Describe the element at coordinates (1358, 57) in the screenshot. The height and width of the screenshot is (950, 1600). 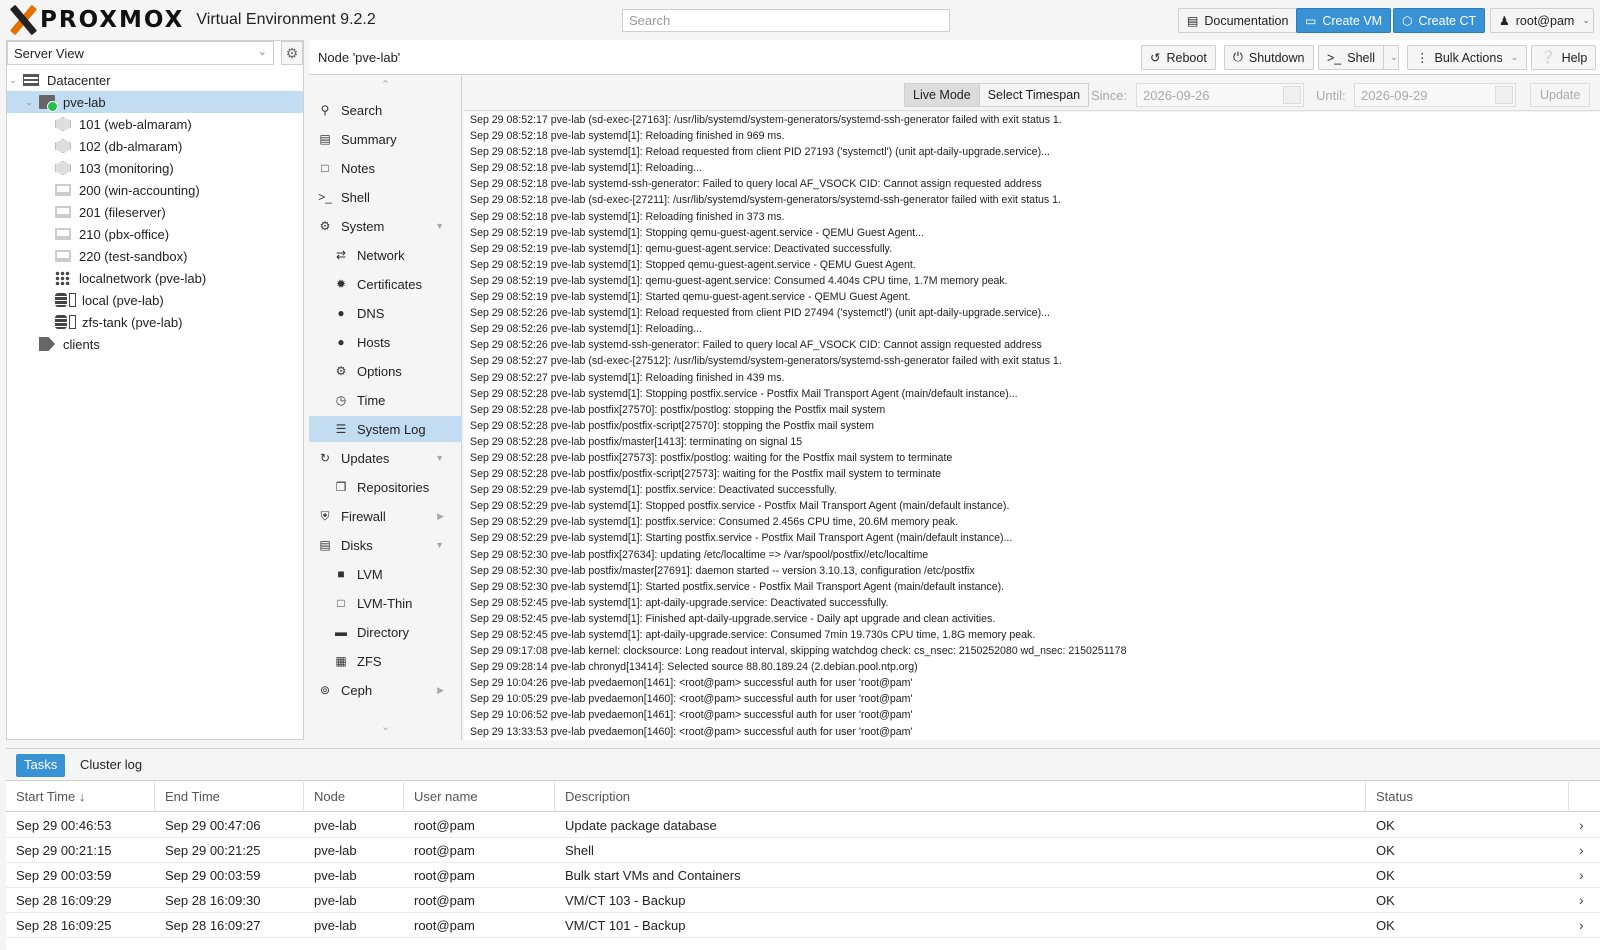
I see `shell-button: >_ Shell ⌄` at that location.